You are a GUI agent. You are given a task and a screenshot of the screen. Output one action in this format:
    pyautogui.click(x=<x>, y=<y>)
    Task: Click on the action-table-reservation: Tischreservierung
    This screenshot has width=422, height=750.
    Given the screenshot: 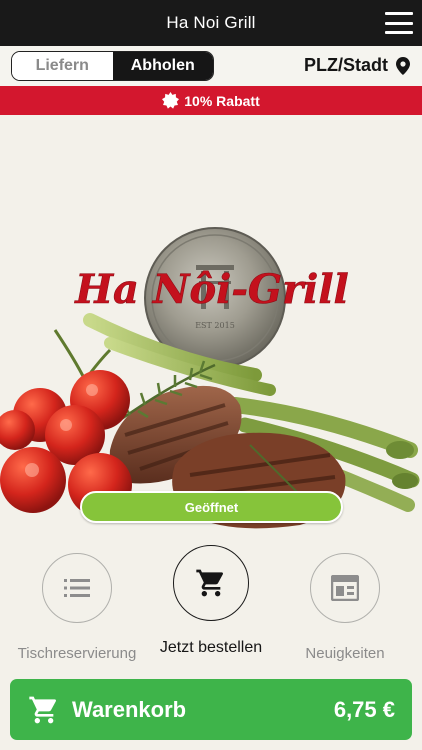 What is the action you would take?
    pyautogui.click(x=77, y=598)
    